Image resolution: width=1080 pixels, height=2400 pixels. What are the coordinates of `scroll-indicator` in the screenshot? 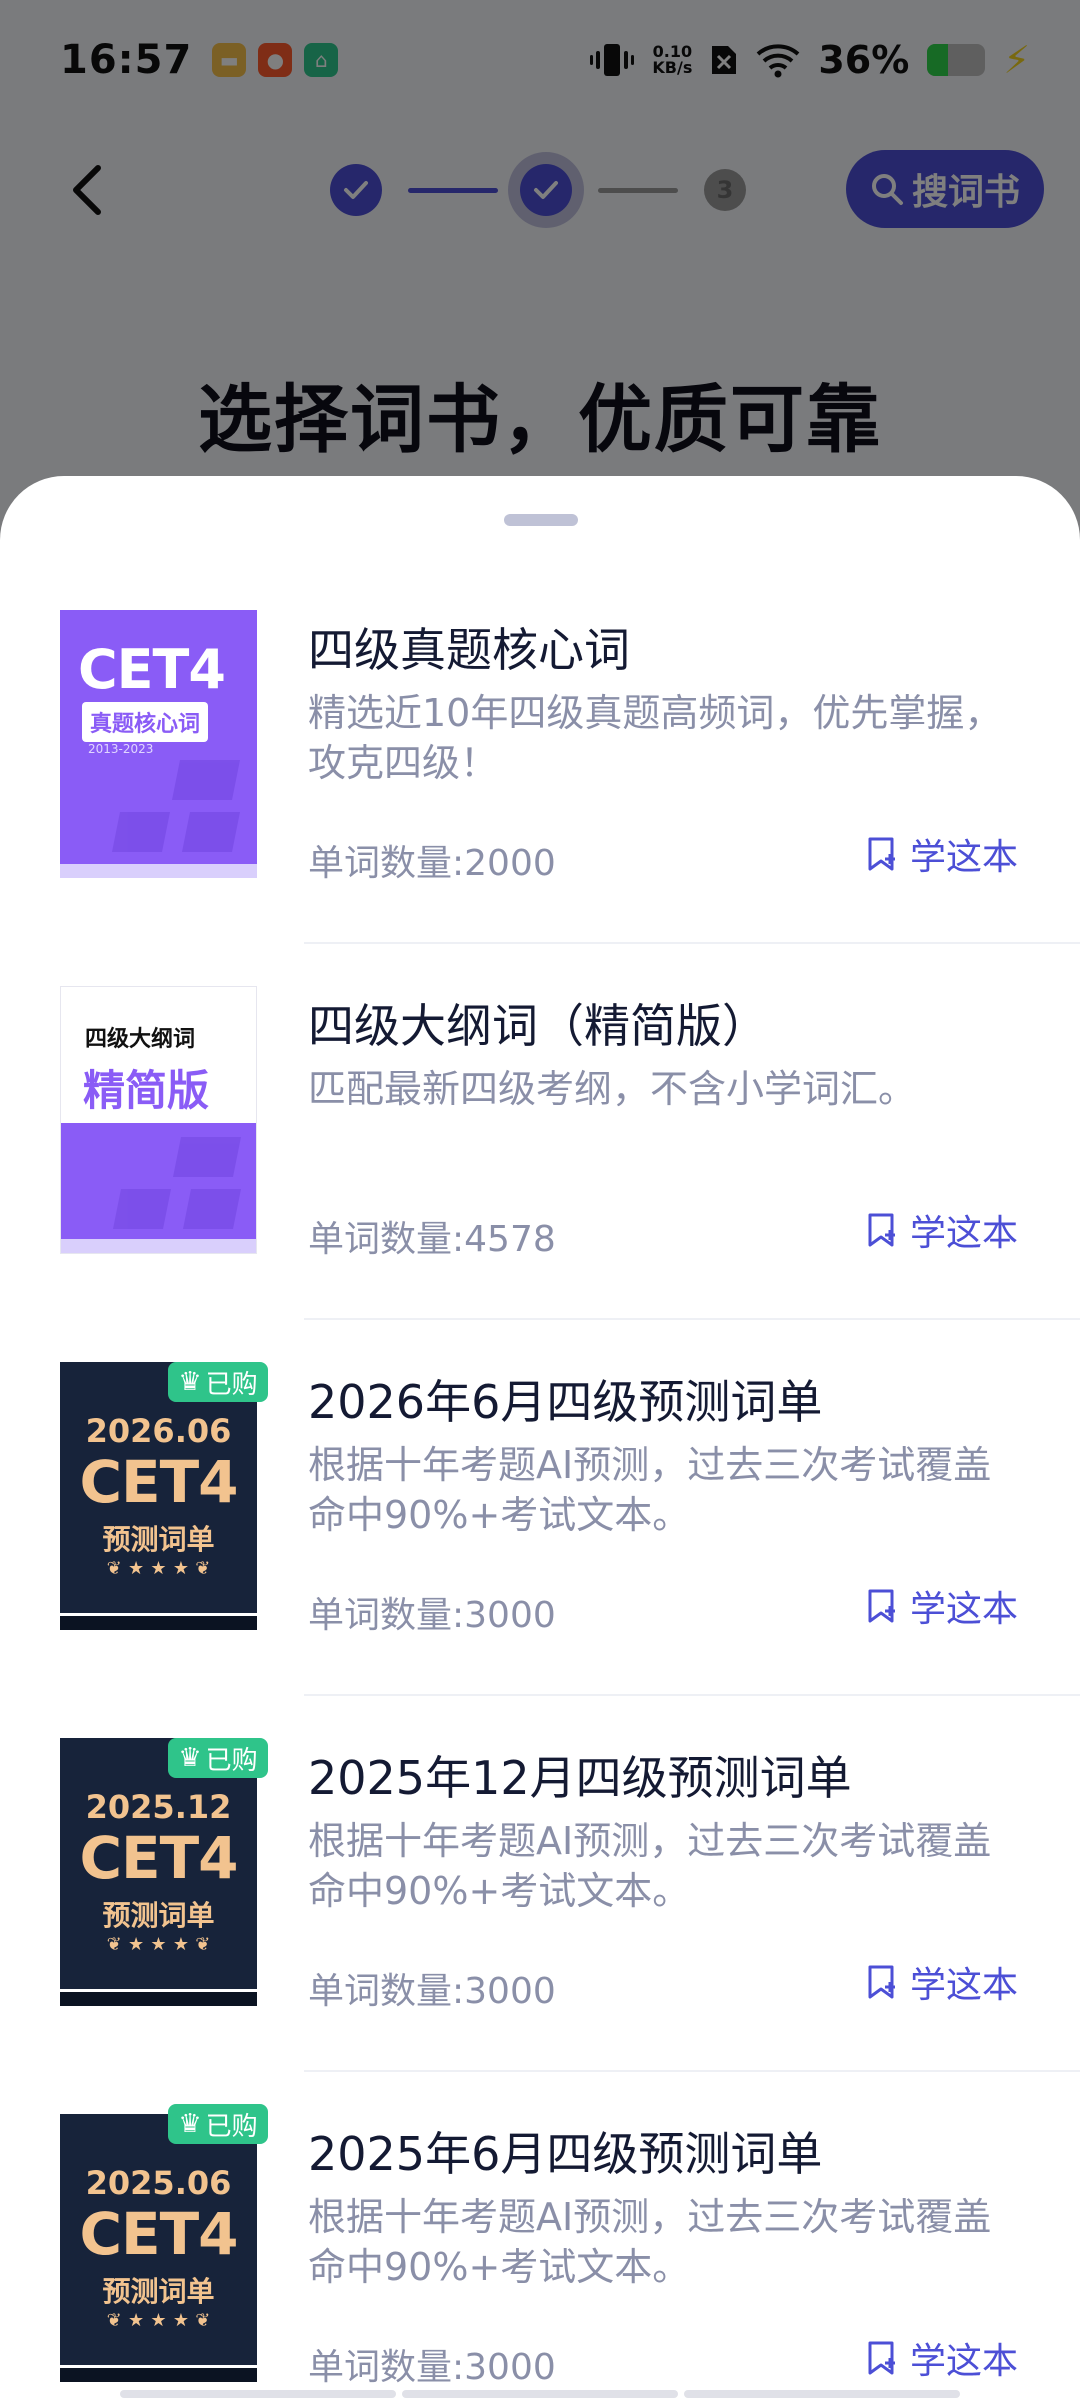 It's located at (540, 2394).